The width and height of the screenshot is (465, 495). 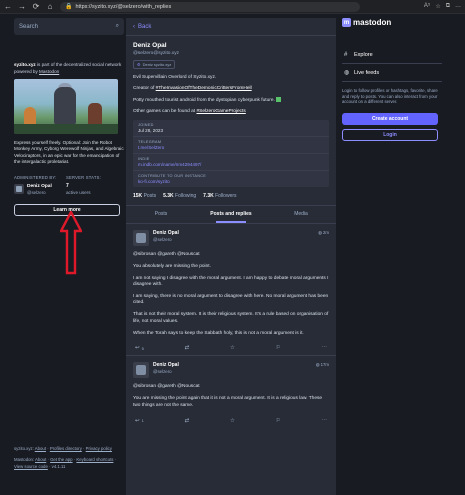 I want to click on mastodon-link: Mastodon, so click(x=49, y=71).